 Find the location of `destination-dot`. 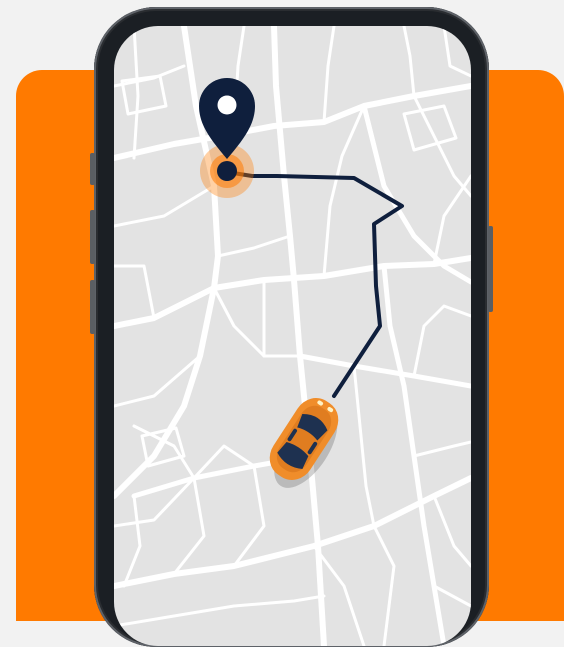

destination-dot is located at coordinates (227, 171).